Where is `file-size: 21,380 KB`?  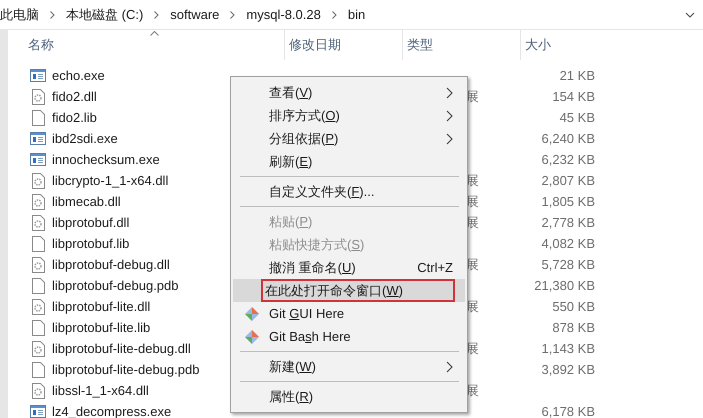 file-size: 21,380 KB is located at coordinates (564, 285).